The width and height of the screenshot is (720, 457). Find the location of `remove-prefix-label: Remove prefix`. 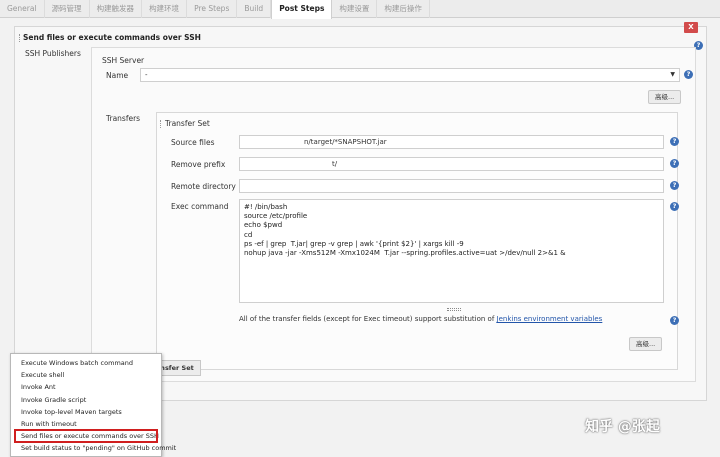

remove-prefix-label: Remove prefix is located at coordinates (198, 164).